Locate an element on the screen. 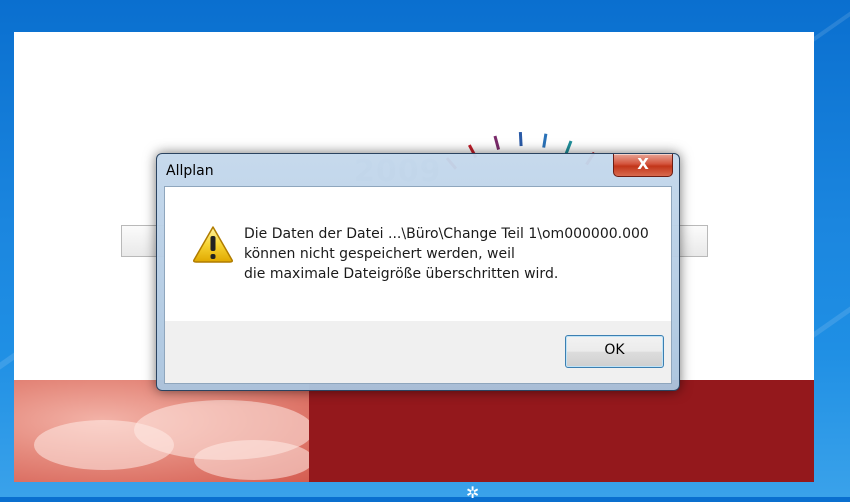  dialog-button-area: OK is located at coordinates (418, 352).